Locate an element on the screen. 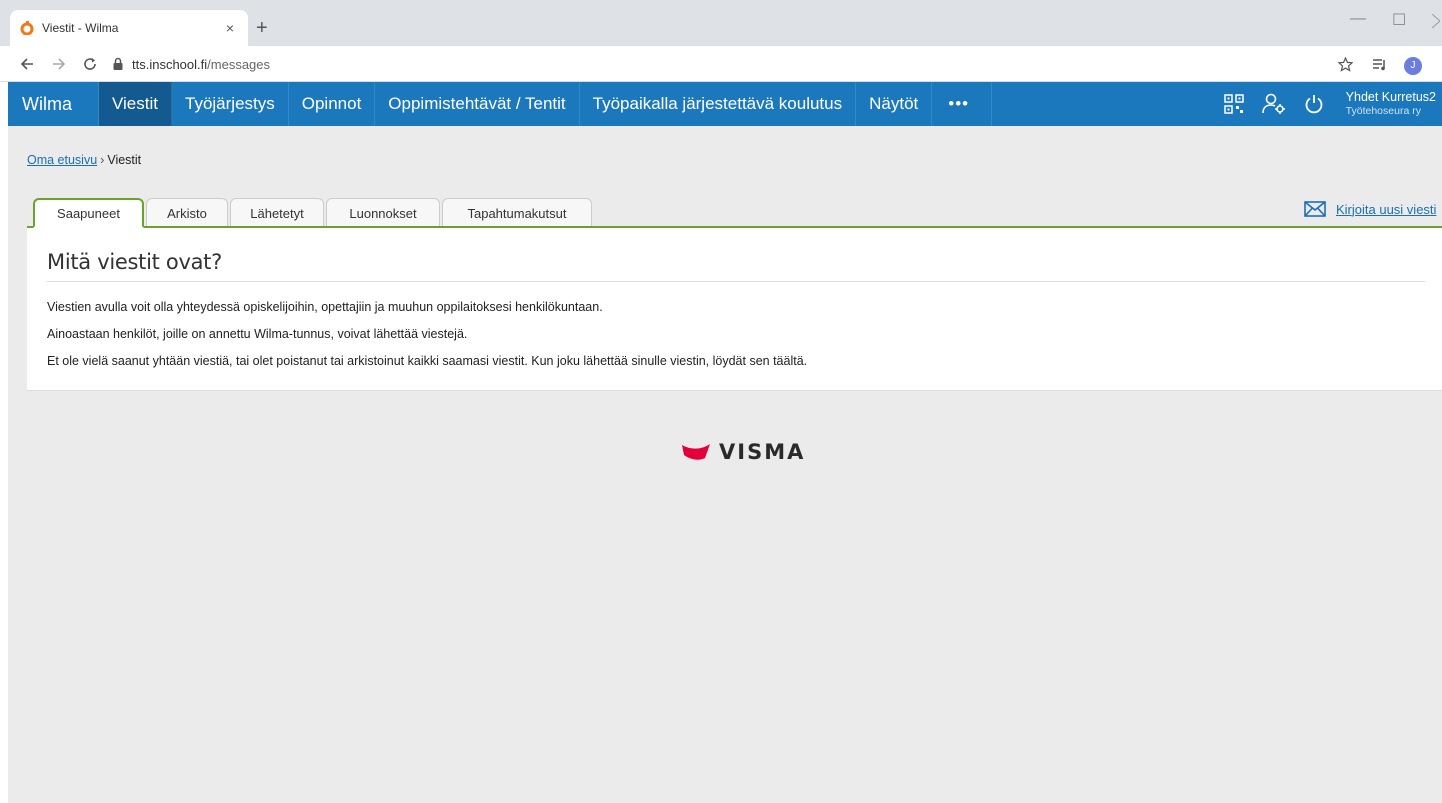  write-new-message-link: Kirjoita uusi viesti is located at coordinates (1370, 209).